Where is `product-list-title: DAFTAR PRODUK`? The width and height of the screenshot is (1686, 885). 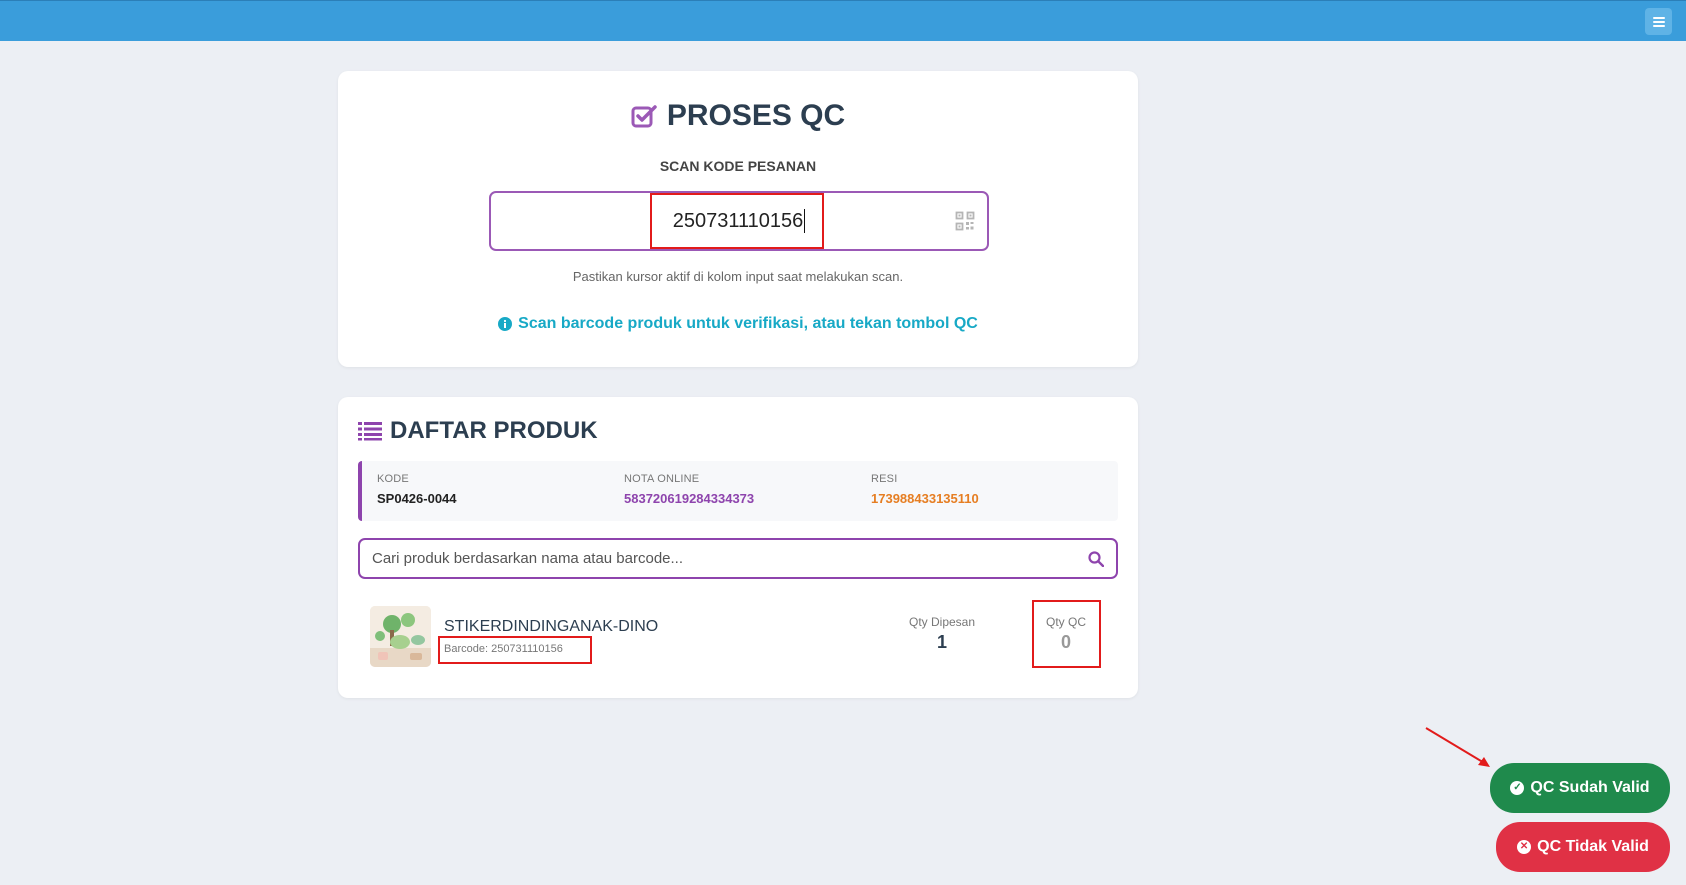
product-list-title: DAFTAR PRODUK is located at coordinates (478, 431).